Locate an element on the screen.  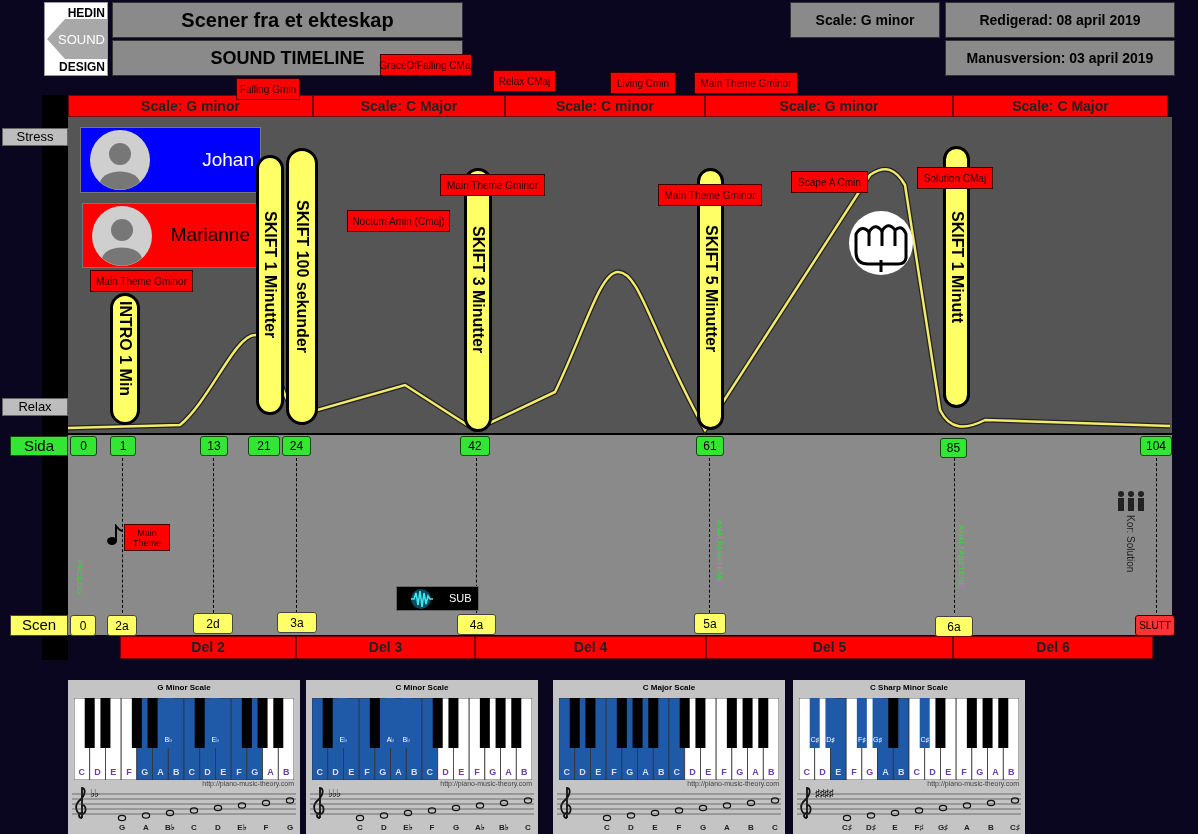
music-cue-tag: Living Cmin is located at coordinates (643, 83).